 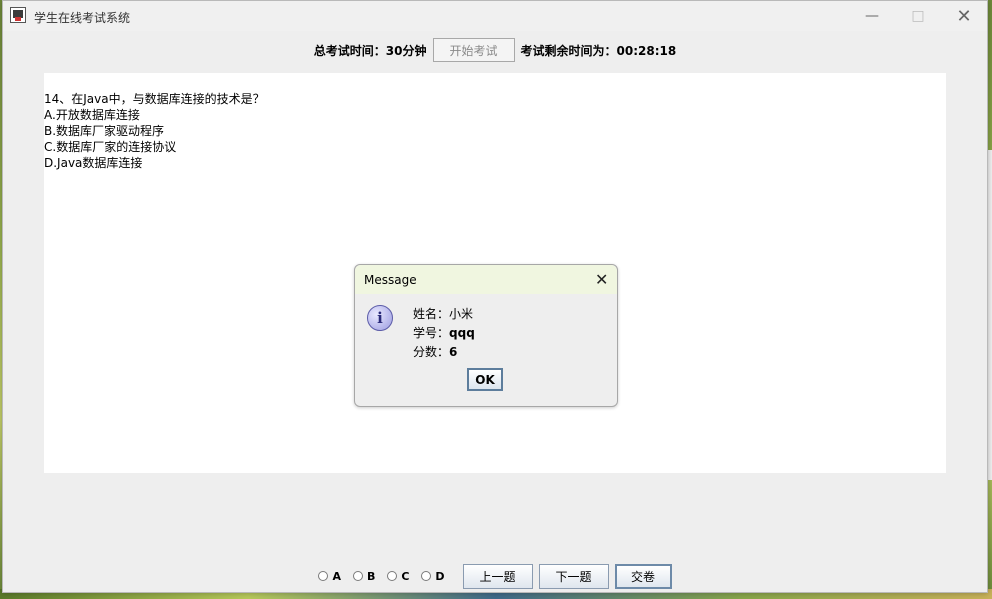 What do you see at coordinates (390, 280) in the screenshot?
I see `dialog-title: Message` at bounding box center [390, 280].